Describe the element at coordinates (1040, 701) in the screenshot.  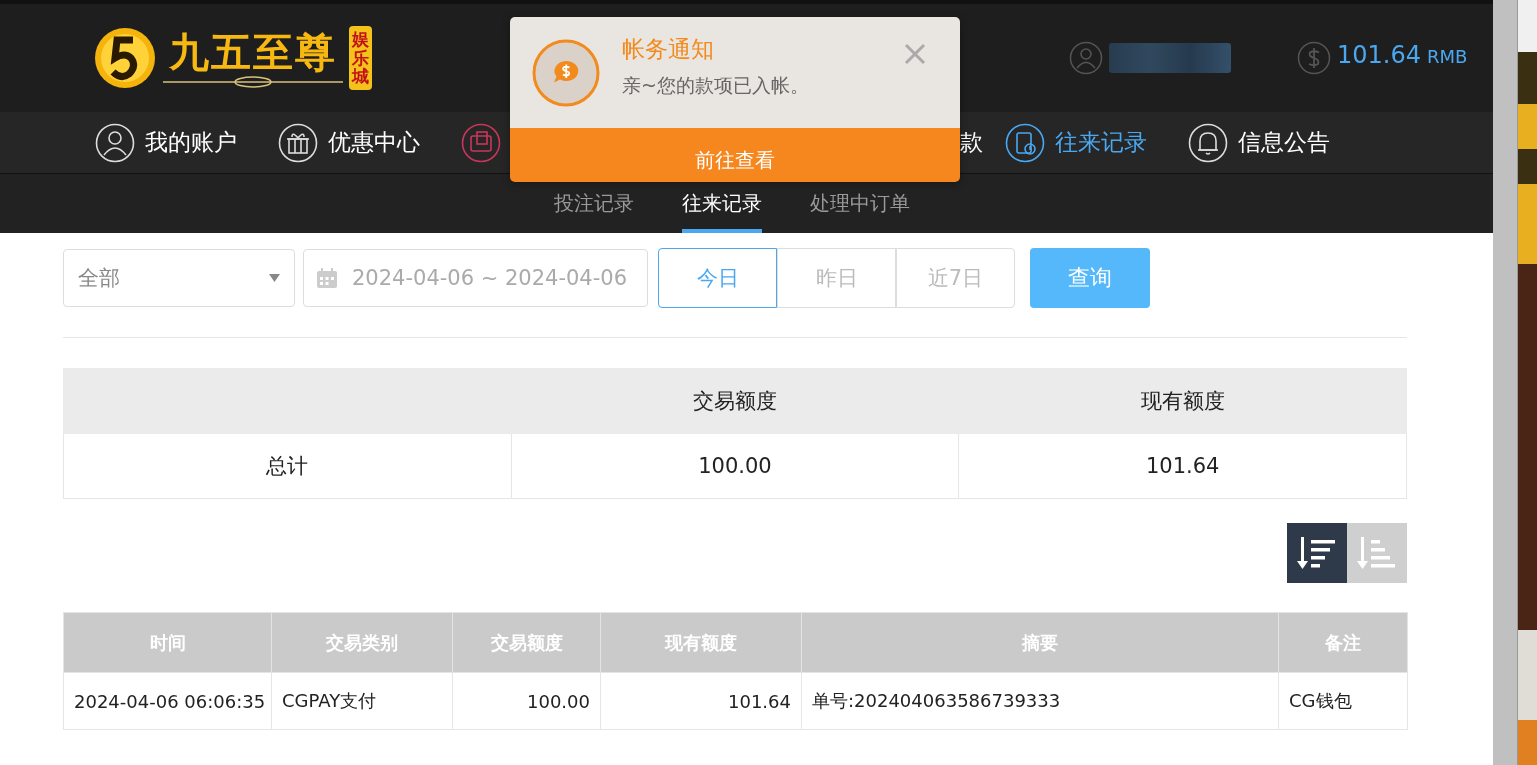
I see `table-cell: 单号:202404063586739333` at that location.